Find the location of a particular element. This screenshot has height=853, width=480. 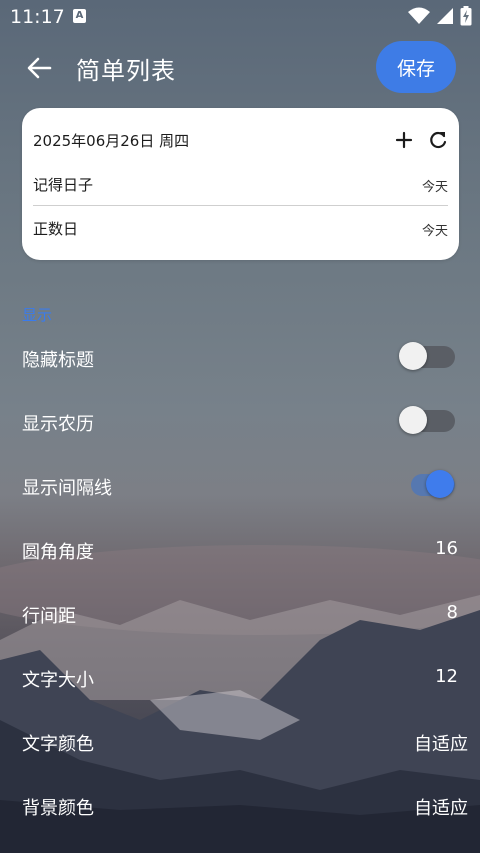

card-divider is located at coordinates (240, 205).